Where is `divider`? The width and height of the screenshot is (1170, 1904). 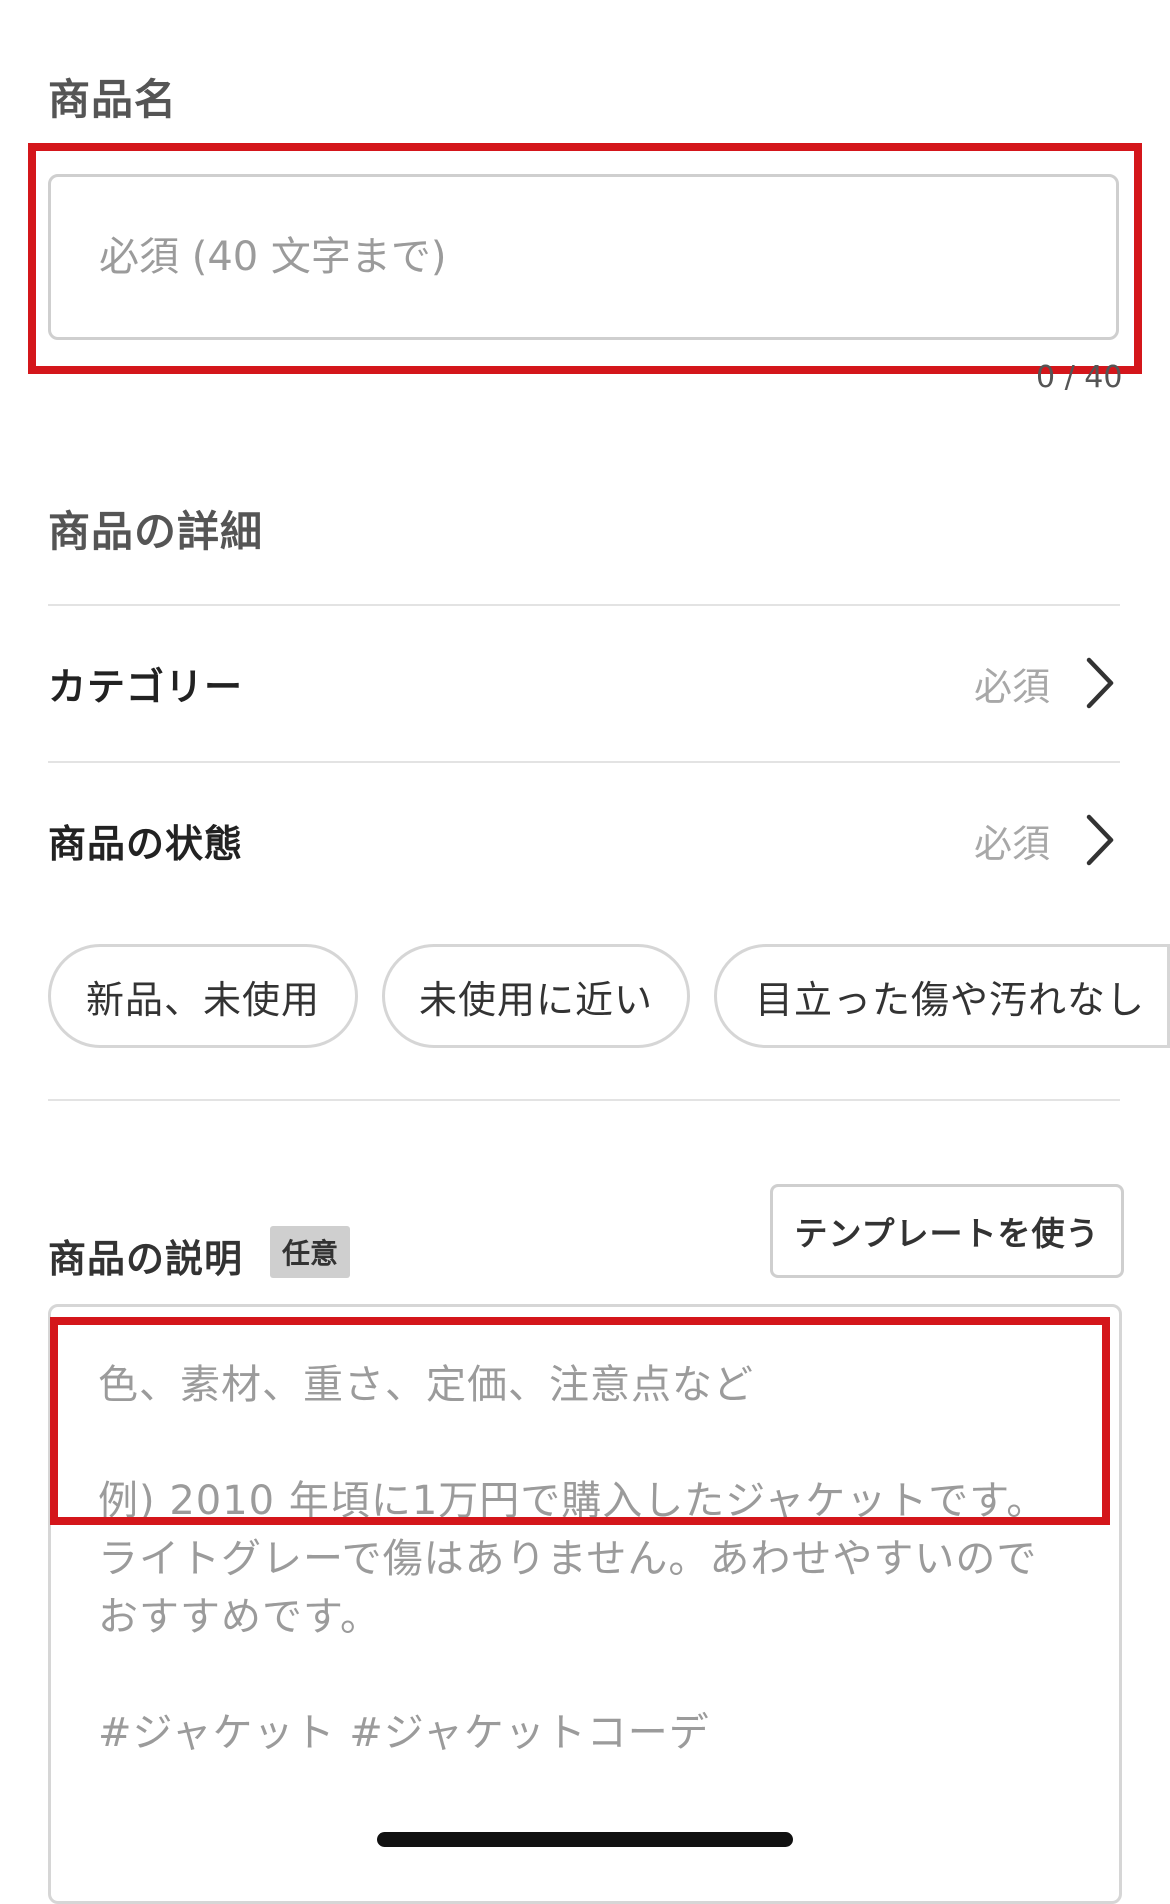
divider is located at coordinates (584, 1100).